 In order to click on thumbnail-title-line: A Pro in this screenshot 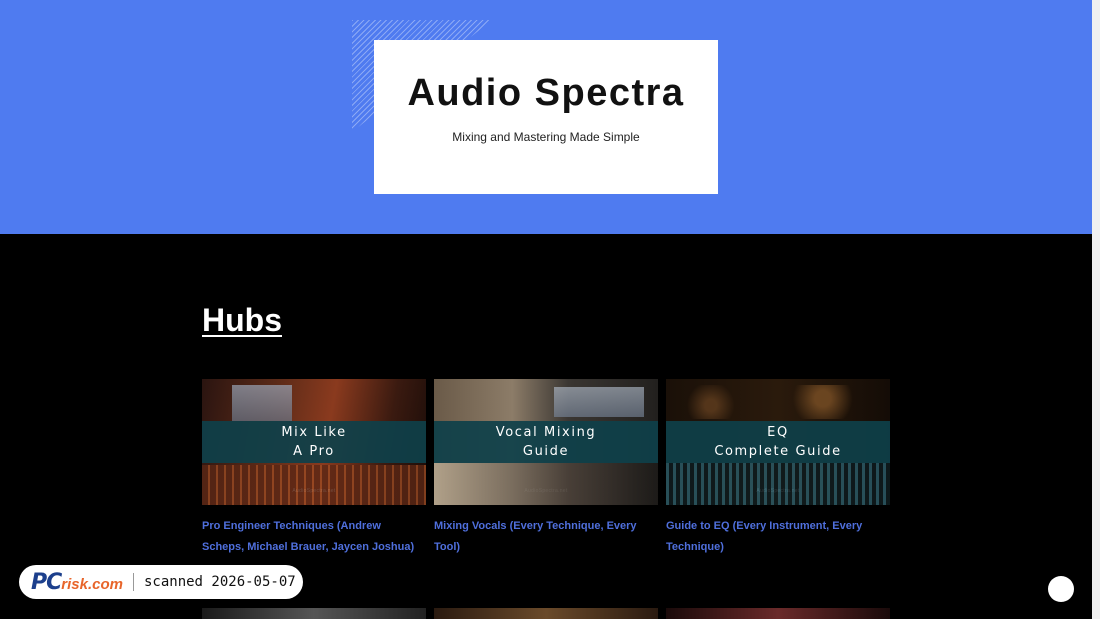, I will do `click(314, 451)`.